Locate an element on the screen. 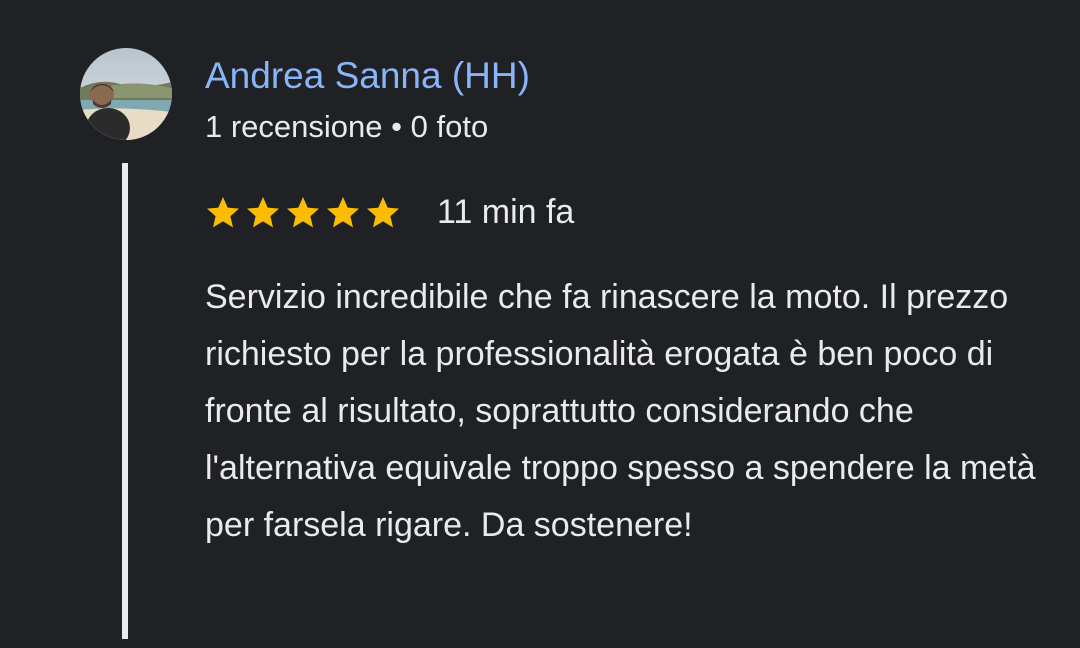 This screenshot has width=1080, height=648. review-time: 11 min fa is located at coordinates (506, 212).